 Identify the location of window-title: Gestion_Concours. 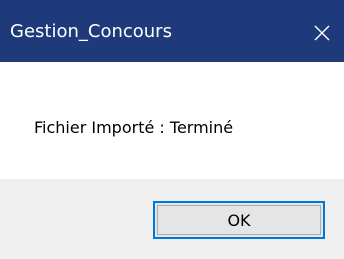
(91, 31).